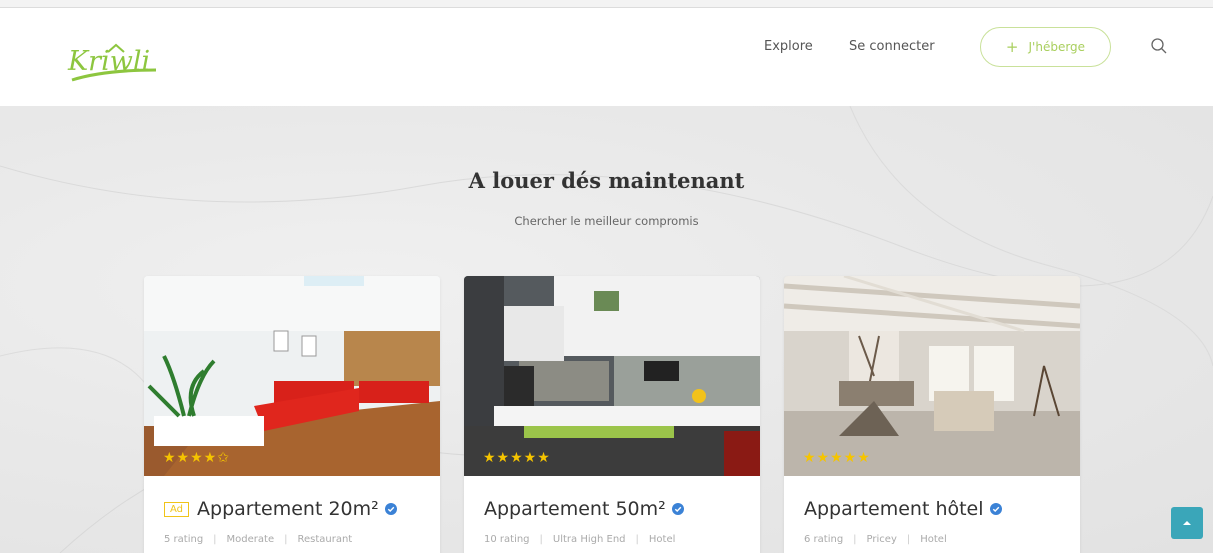 The image size is (1213, 553). What do you see at coordinates (196, 458) in the screenshot?
I see `rating-stars: ★★★★✩` at bounding box center [196, 458].